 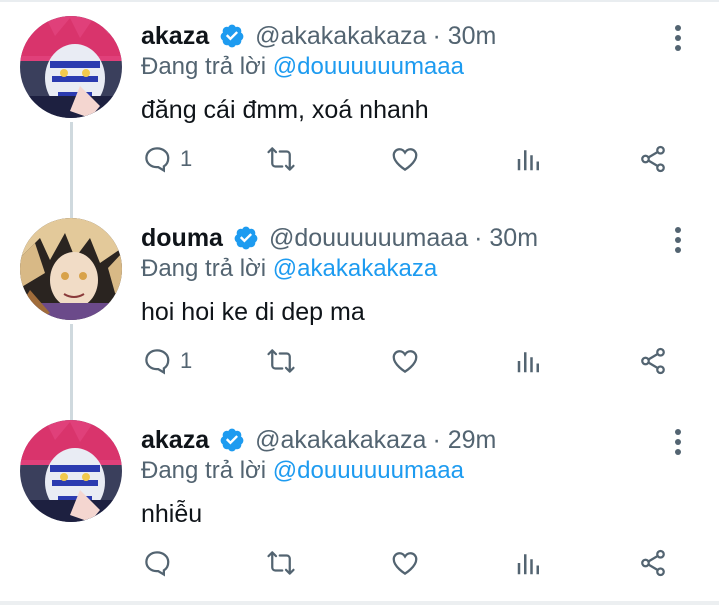 I want to click on mention-link: @akakakakaza, so click(x=355, y=268).